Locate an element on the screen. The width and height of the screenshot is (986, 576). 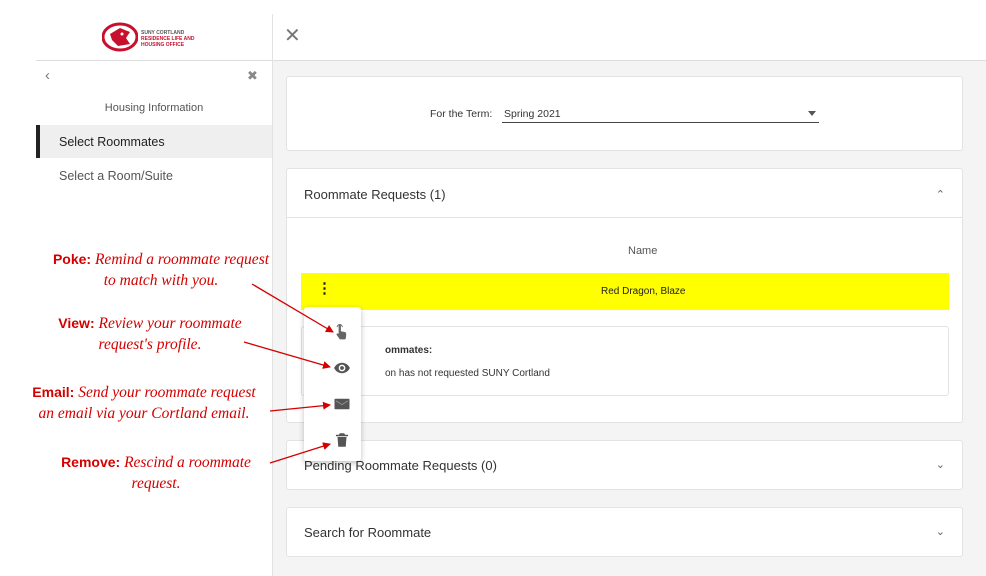
kebab-icon: ⋮ is located at coordinates (324, 288).